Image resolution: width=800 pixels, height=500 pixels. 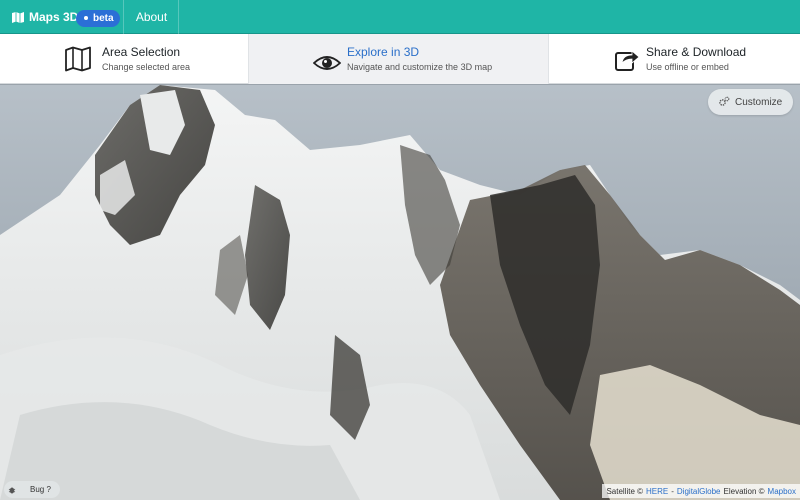 What do you see at coordinates (383, 51) in the screenshot?
I see `step-title: Explore in 3D` at bounding box center [383, 51].